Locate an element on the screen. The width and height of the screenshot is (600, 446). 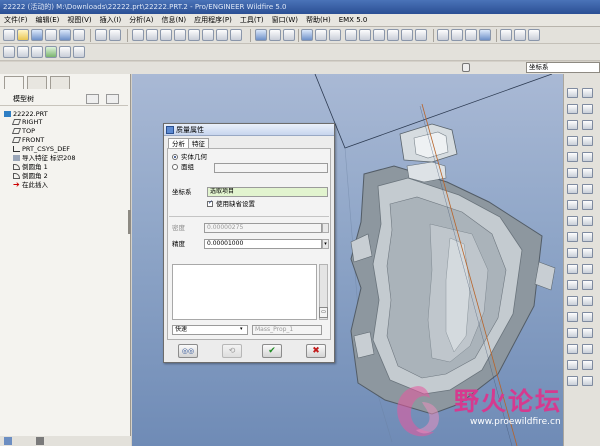
tree-item-right: RIGHT is located at coordinates (26, 122).